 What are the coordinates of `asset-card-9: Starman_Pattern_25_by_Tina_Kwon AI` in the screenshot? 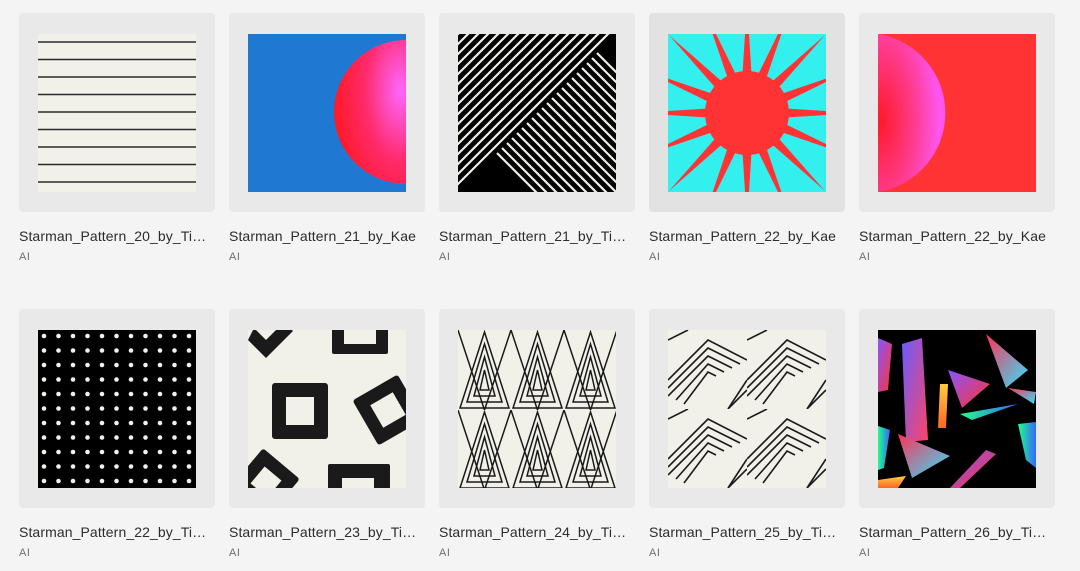 It's located at (747, 434).